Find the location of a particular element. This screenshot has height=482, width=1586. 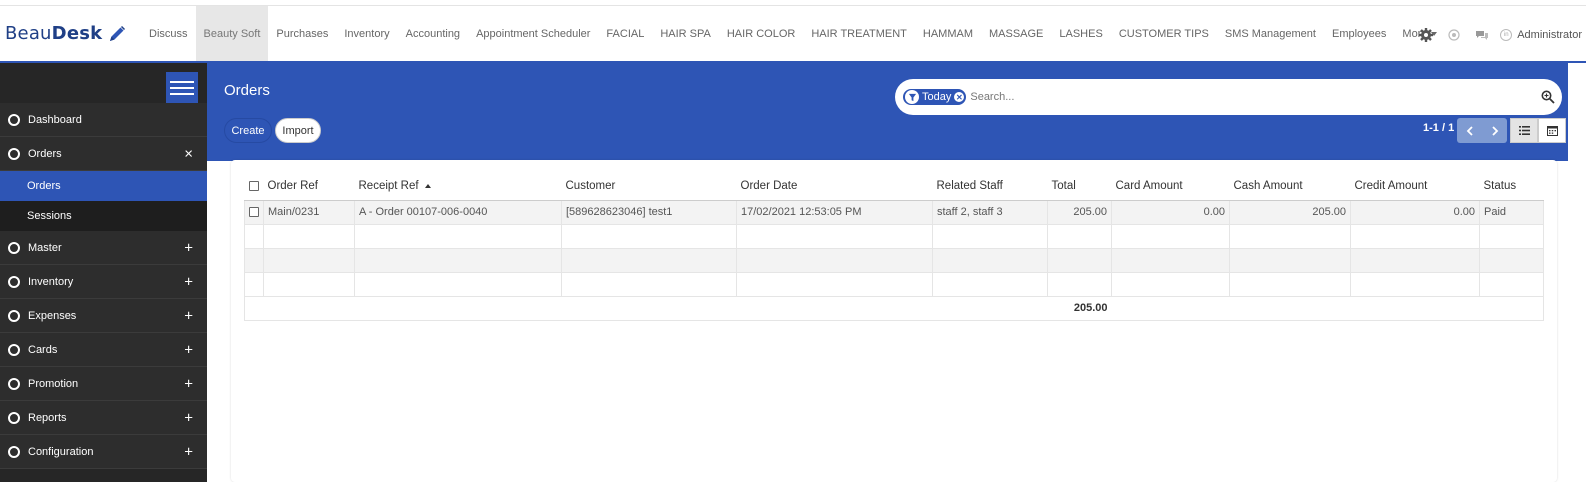

menu-item-customer-tips: CUSTOMER TIPS is located at coordinates (1164, 33).